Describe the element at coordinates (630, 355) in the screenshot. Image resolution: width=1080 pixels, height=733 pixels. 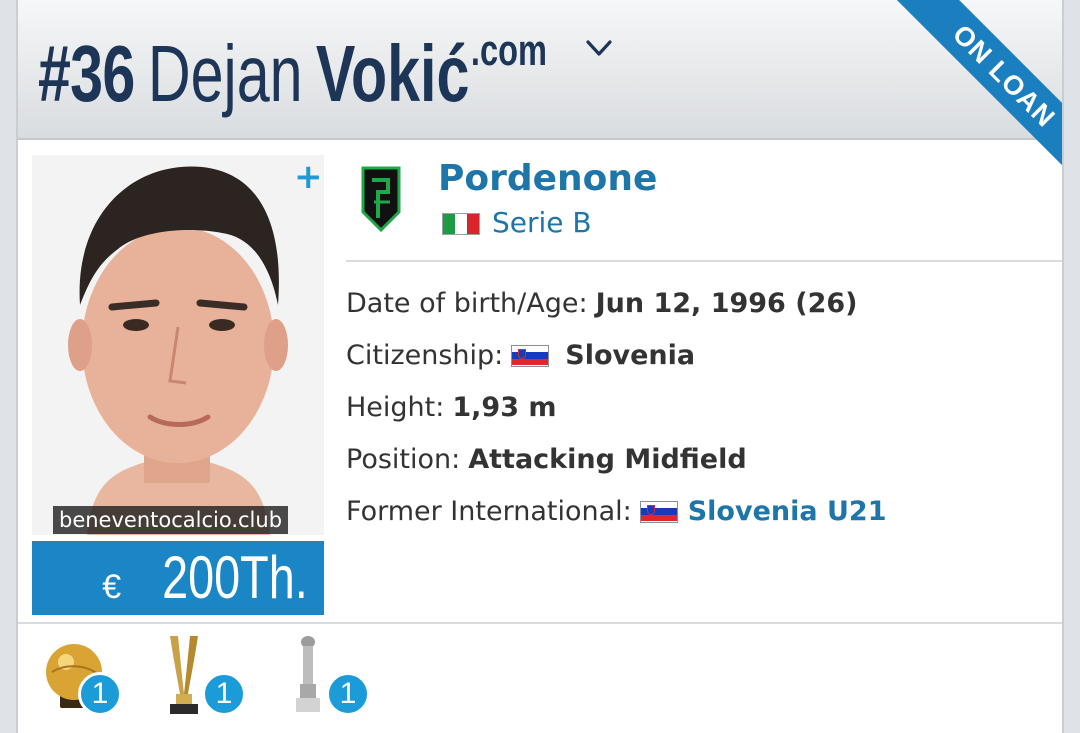
I see `citizenship-value: Slovenia` at that location.